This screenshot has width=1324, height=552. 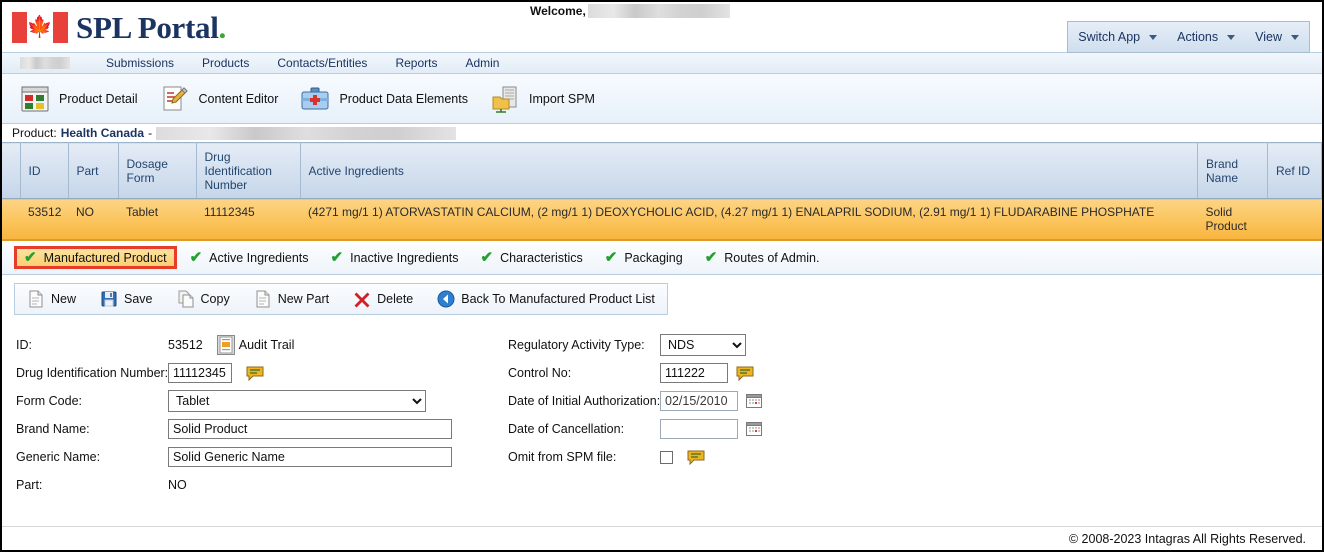 I want to click on grid-col-brand-name: Brand Name, so click(x=1232, y=170).